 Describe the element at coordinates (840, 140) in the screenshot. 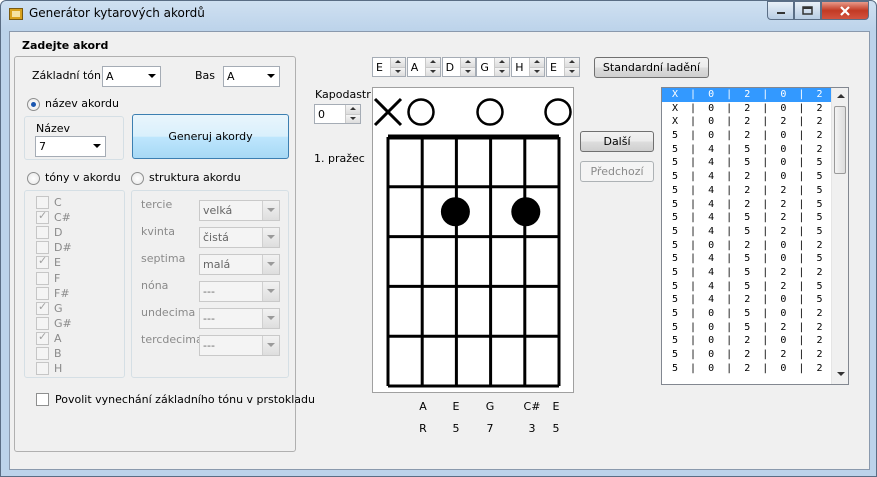

I see `scroll-thumb` at that location.